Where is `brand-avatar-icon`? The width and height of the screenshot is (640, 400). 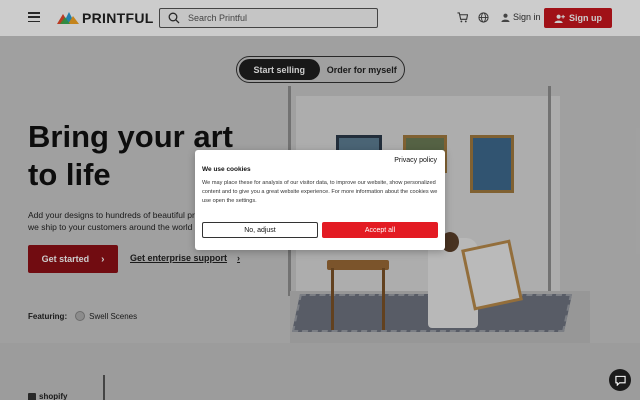 brand-avatar-icon is located at coordinates (80, 316).